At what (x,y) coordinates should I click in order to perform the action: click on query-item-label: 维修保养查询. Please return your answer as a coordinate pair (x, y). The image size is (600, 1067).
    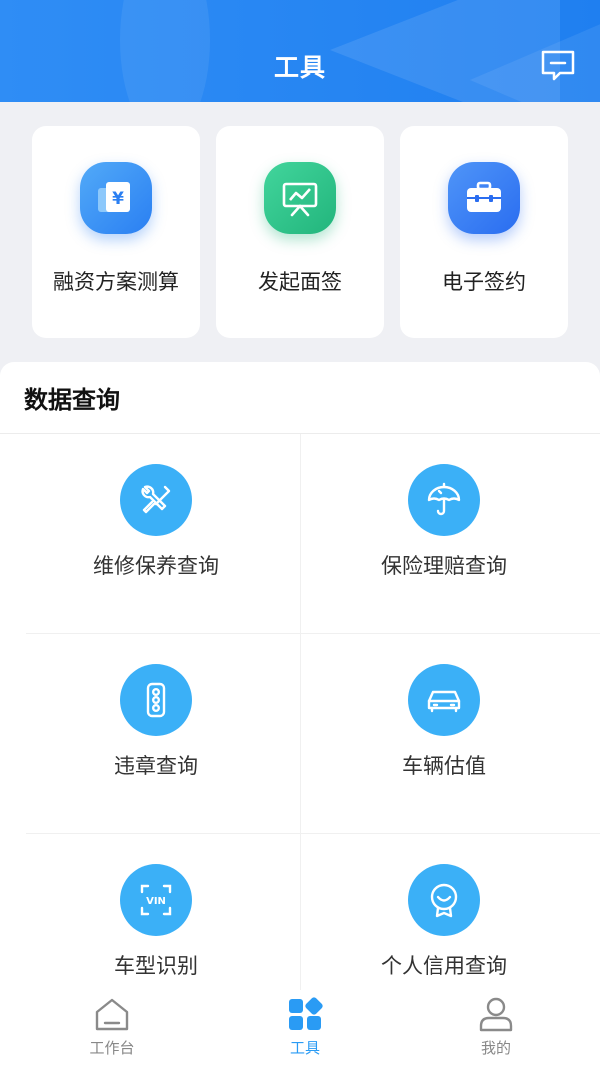
    Looking at the image, I should click on (156, 566).